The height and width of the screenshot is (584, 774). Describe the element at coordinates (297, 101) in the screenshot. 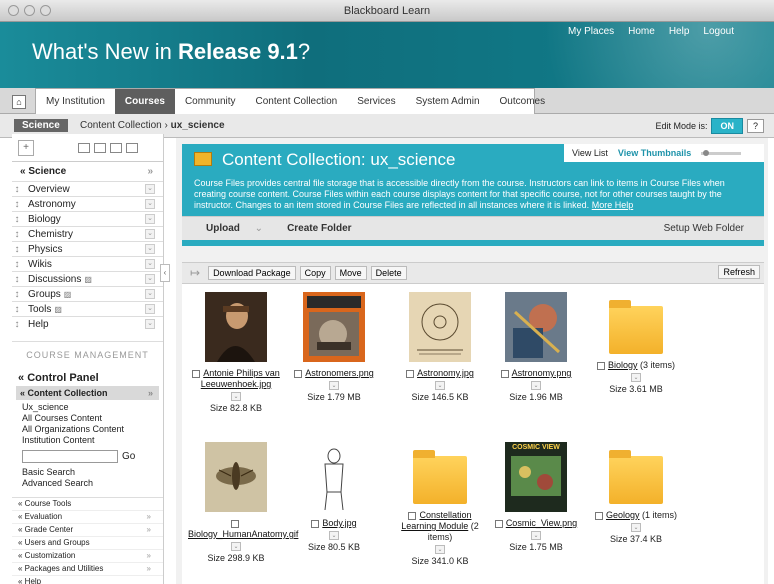

I see `tab-content-collection: Content Collection` at that location.